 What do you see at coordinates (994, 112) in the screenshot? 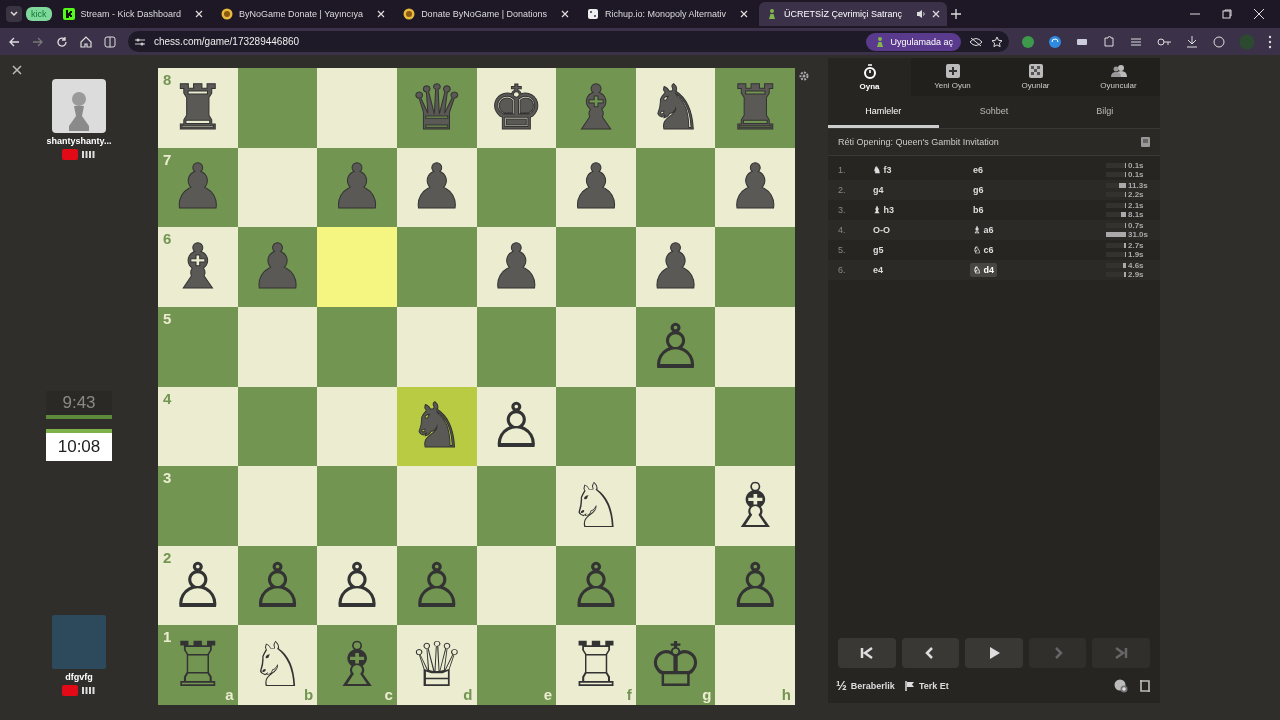
I see `panel-tab: Sohbet` at bounding box center [994, 112].